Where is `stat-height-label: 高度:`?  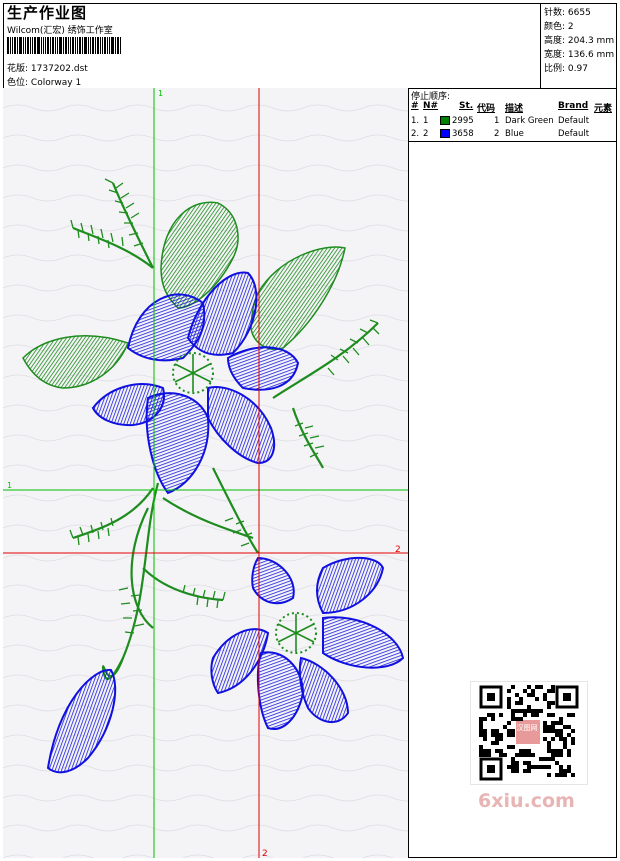
stat-height-label: 高度: is located at coordinates (555, 41).